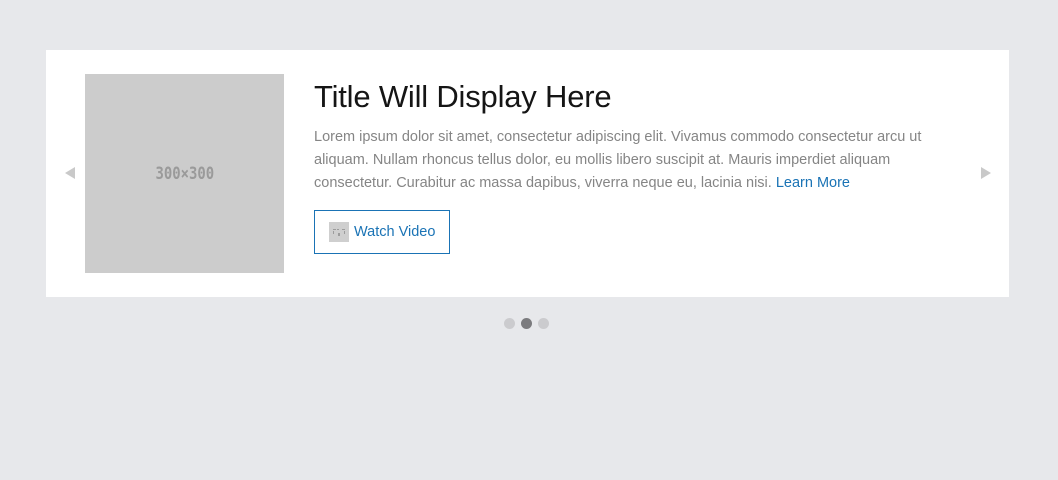 This screenshot has width=1058, height=480. I want to click on triangle-right-icon, so click(986, 173).